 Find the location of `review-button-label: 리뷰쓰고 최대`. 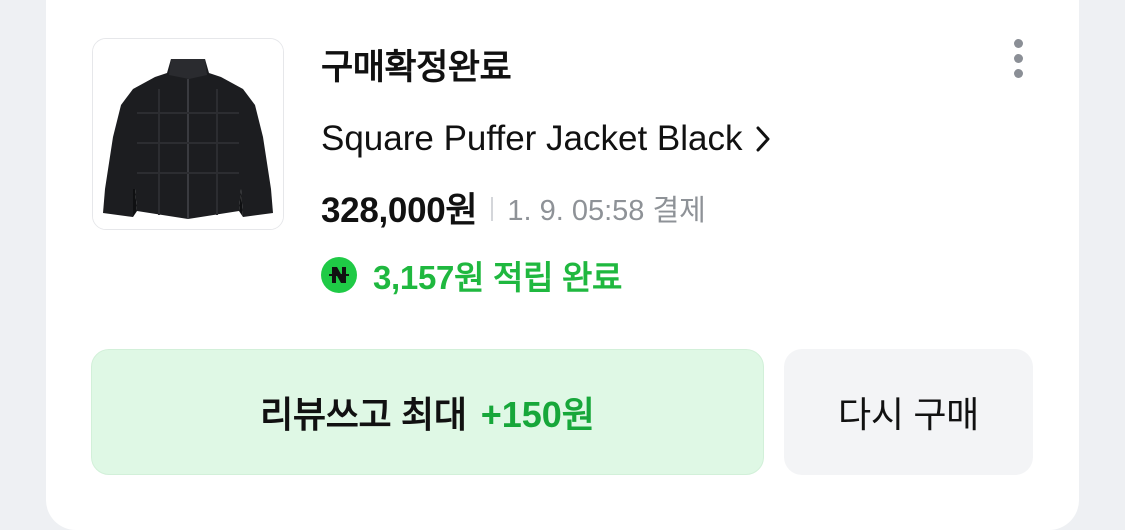

review-button-label: 리뷰쓰고 최대 is located at coordinates (363, 414).